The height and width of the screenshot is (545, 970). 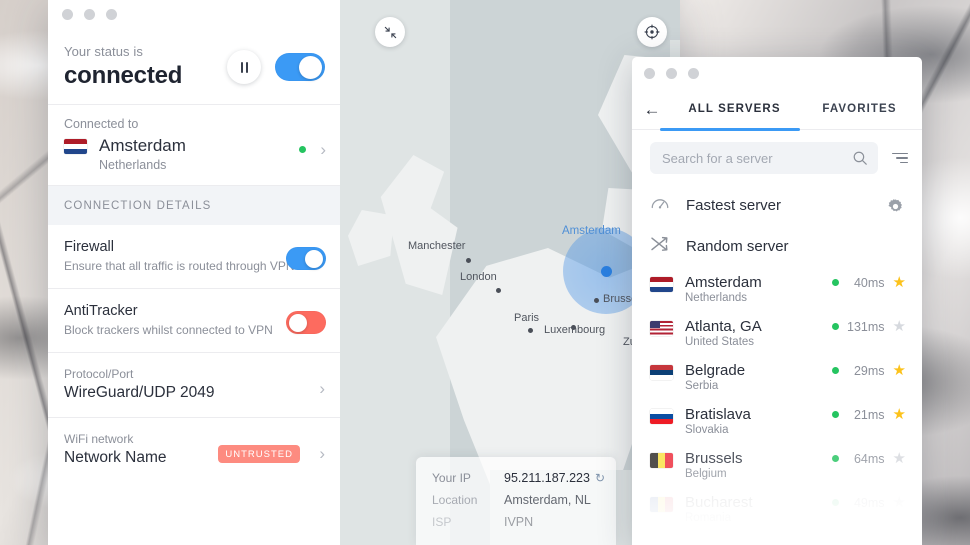 I want to click on pause-button, so click(x=244, y=67).